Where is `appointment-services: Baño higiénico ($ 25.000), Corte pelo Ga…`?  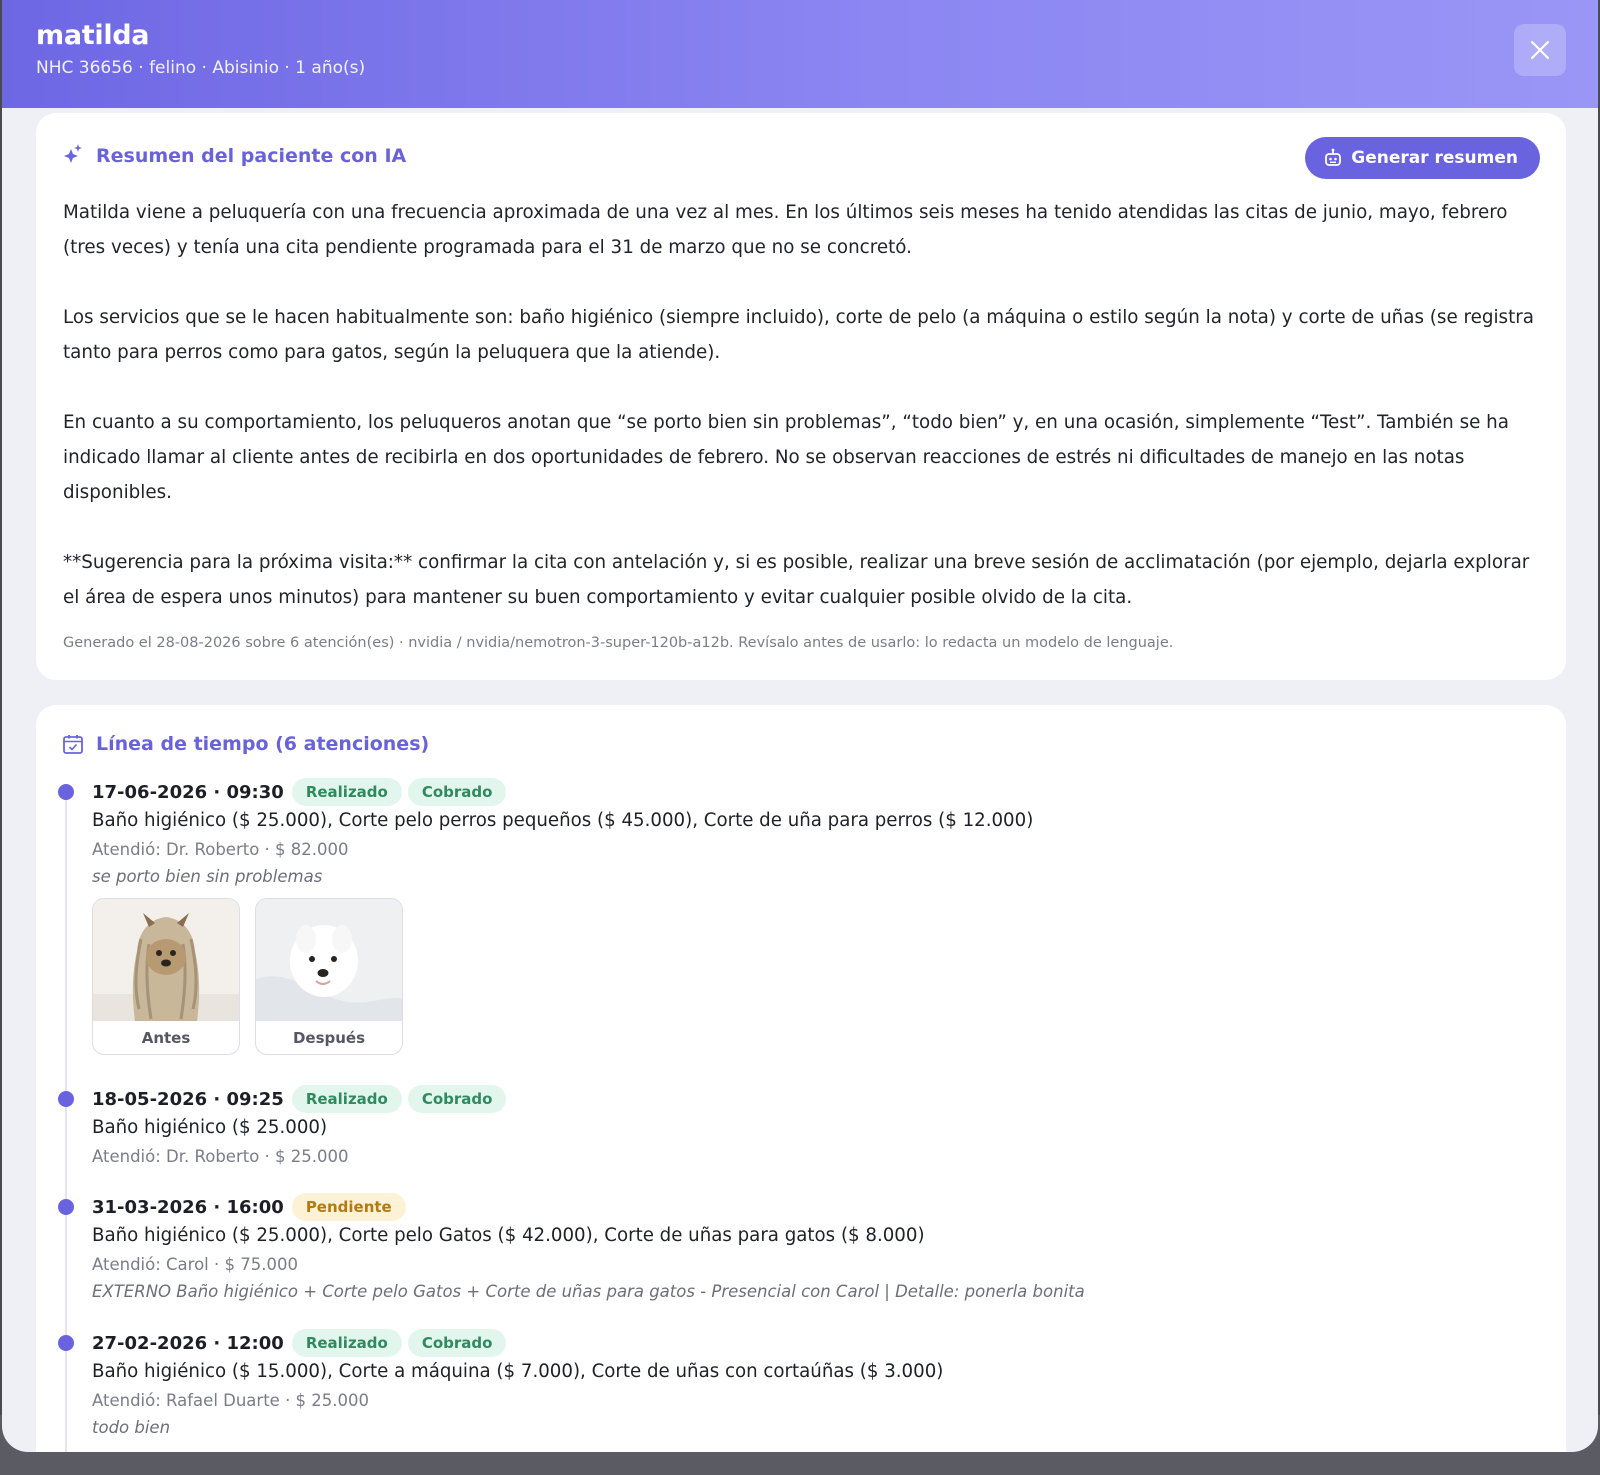
appointment-services: Baño higiénico ($ 25.000), Corte pelo Ga… is located at coordinates (508, 1235).